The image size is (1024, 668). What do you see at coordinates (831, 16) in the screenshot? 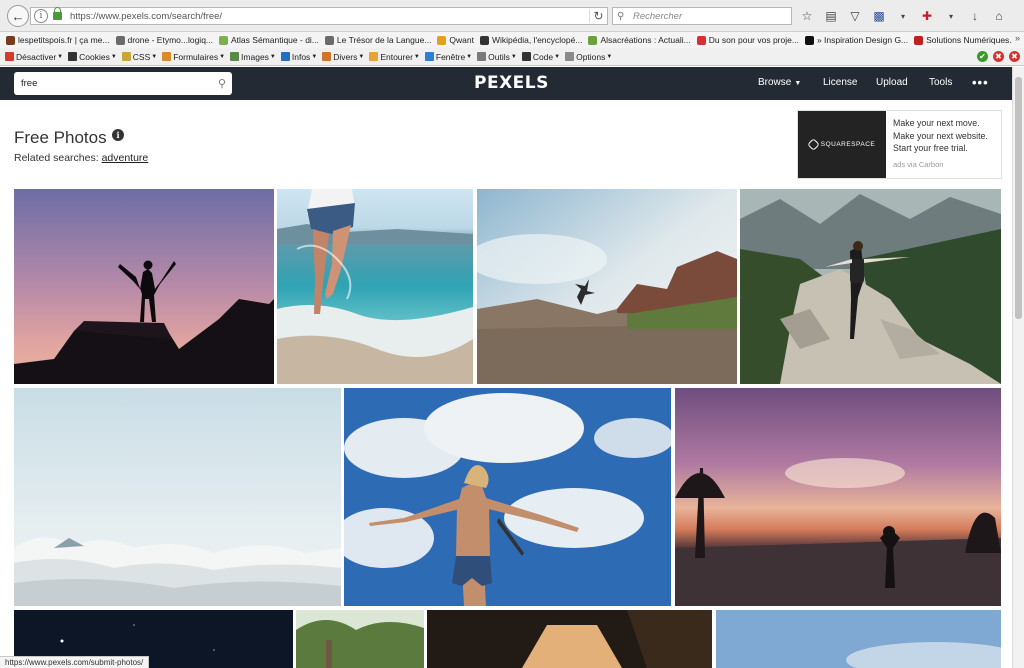
I see `clipboard-icon: ▤` at bounding box center [831, 16].